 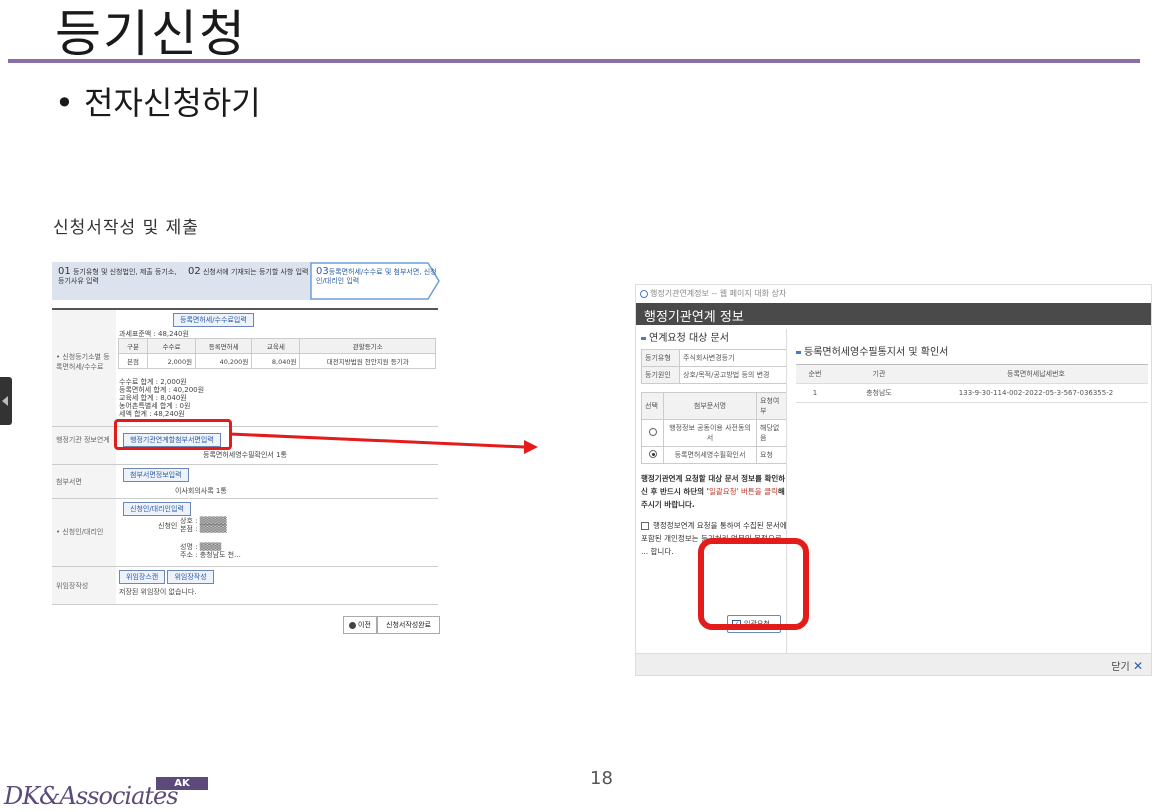 What do you see at coordinates (255, 272) in the screenshot?
I see `step-2-label: 신청서에 기재되는 등기할 사항 입력` at bounding box center [255, 272].